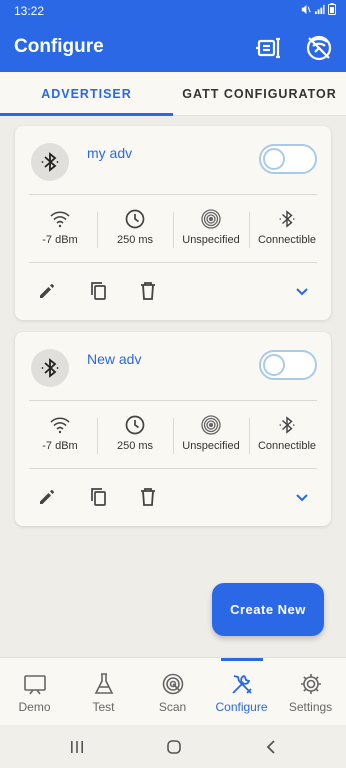 This screenshot has height=768, width=346. I want to click on recents-icon, so click(77, 747).